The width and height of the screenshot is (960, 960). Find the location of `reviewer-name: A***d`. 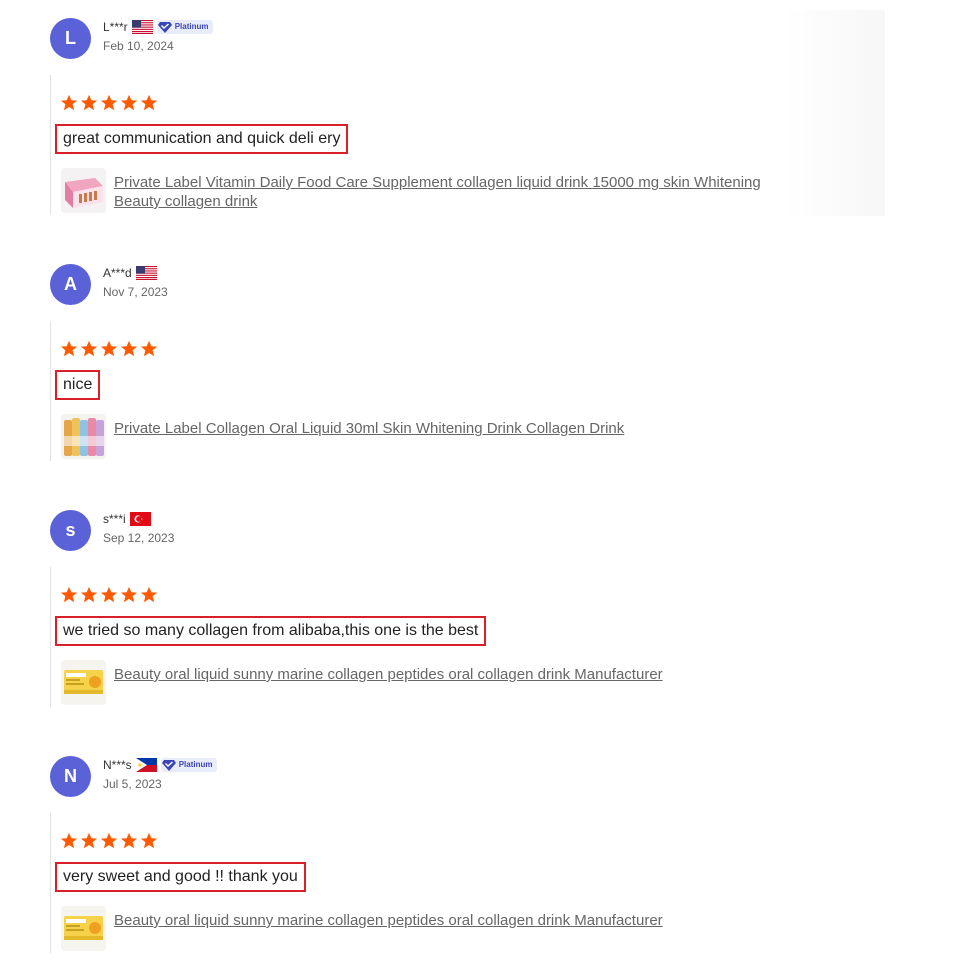

reviewer-name: A***d is located at coordinates (117, 273).